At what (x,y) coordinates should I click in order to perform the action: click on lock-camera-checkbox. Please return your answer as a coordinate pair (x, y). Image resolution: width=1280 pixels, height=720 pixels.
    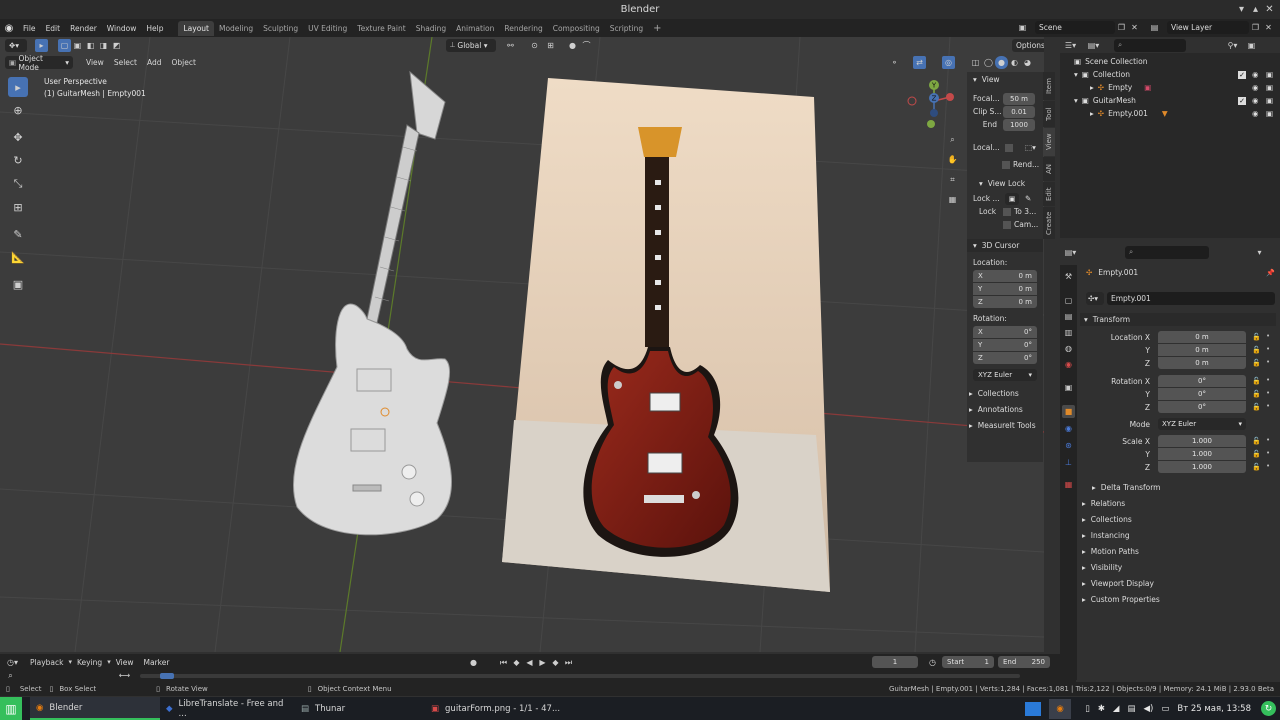
    Looking at the image, I should click on (1007, 224).